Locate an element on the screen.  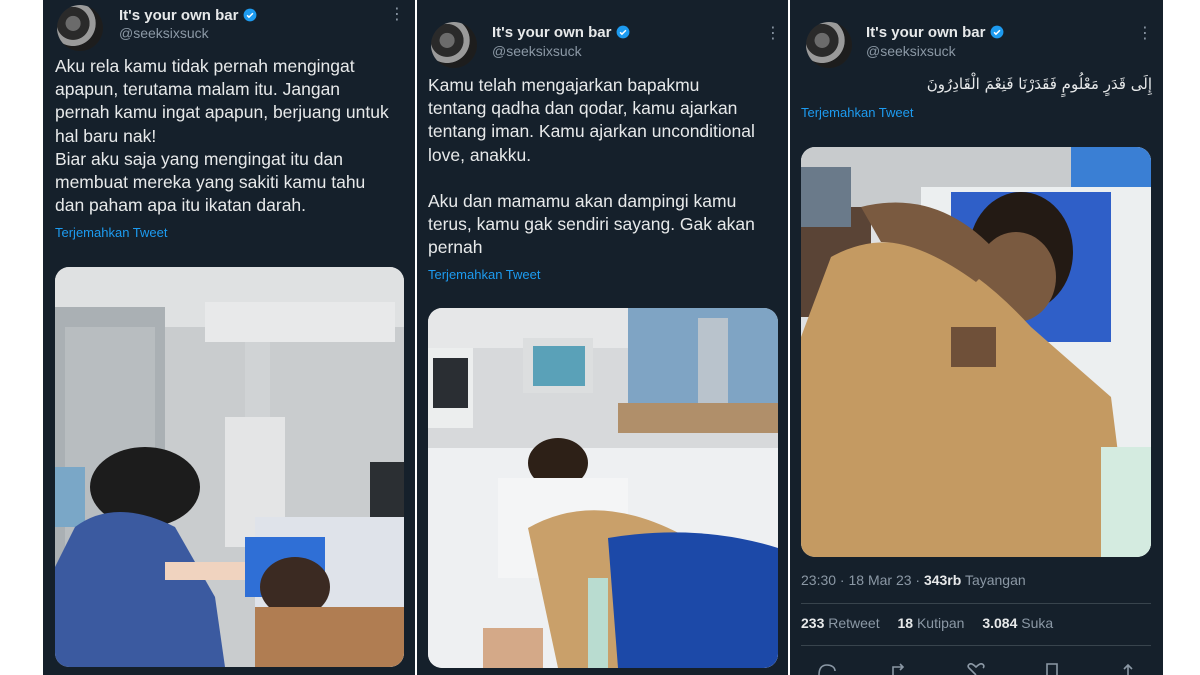
share-icon is located at coordinates (1128, 669).